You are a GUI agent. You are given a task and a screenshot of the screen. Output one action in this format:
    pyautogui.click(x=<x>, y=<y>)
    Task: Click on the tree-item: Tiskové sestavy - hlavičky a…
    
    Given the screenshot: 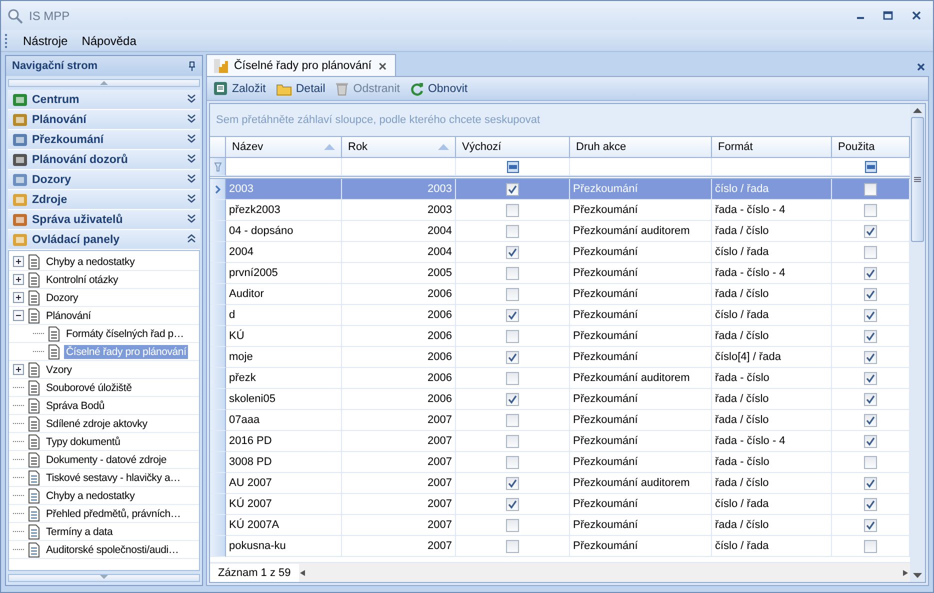 What is the action you would take?
    pyautogui.click(x=113, y=477)
    